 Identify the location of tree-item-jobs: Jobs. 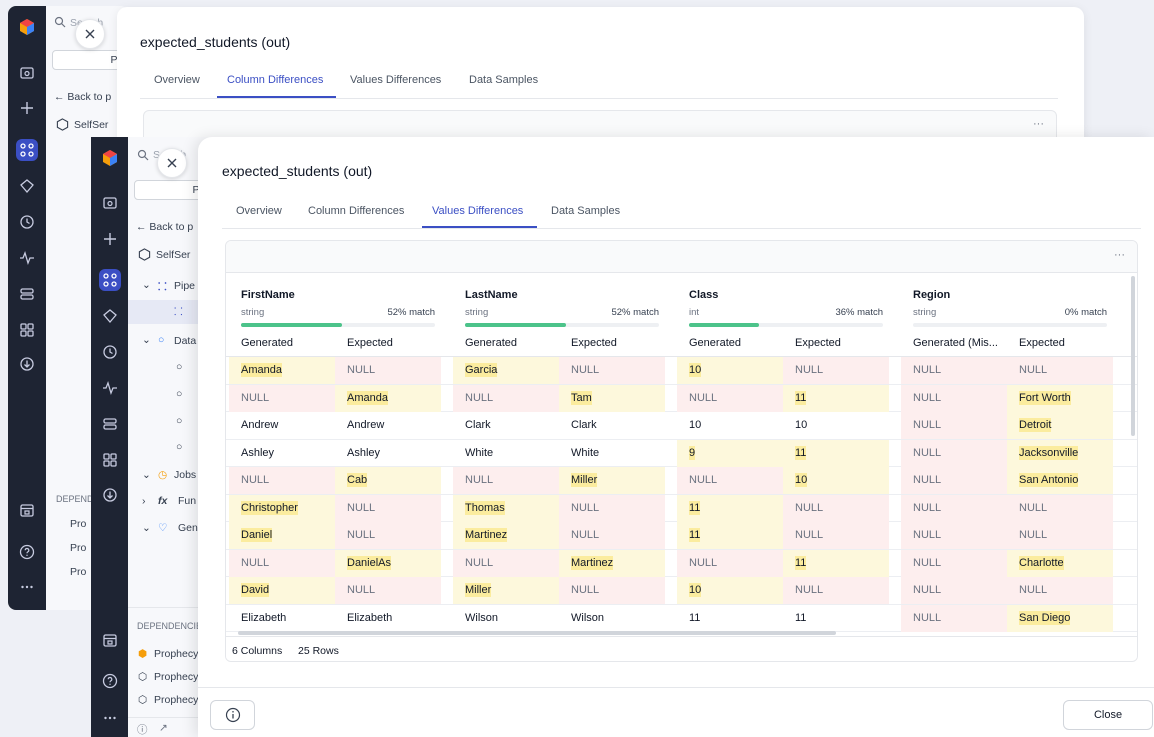
(185, 475).